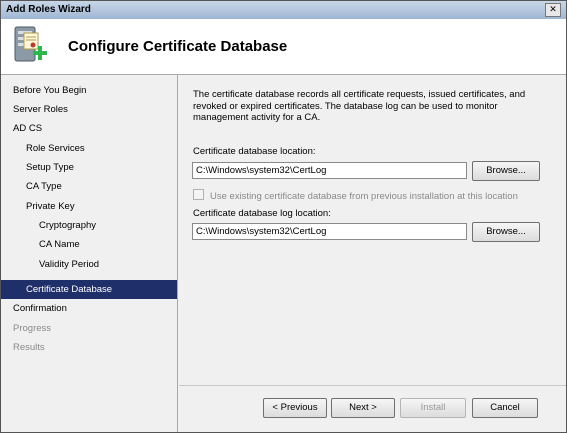 The image size is (567, 433). What do you see at coordinates (363, 408) in the screenshot?
I see `next-button: Next >` at bounding box center [363, 408].